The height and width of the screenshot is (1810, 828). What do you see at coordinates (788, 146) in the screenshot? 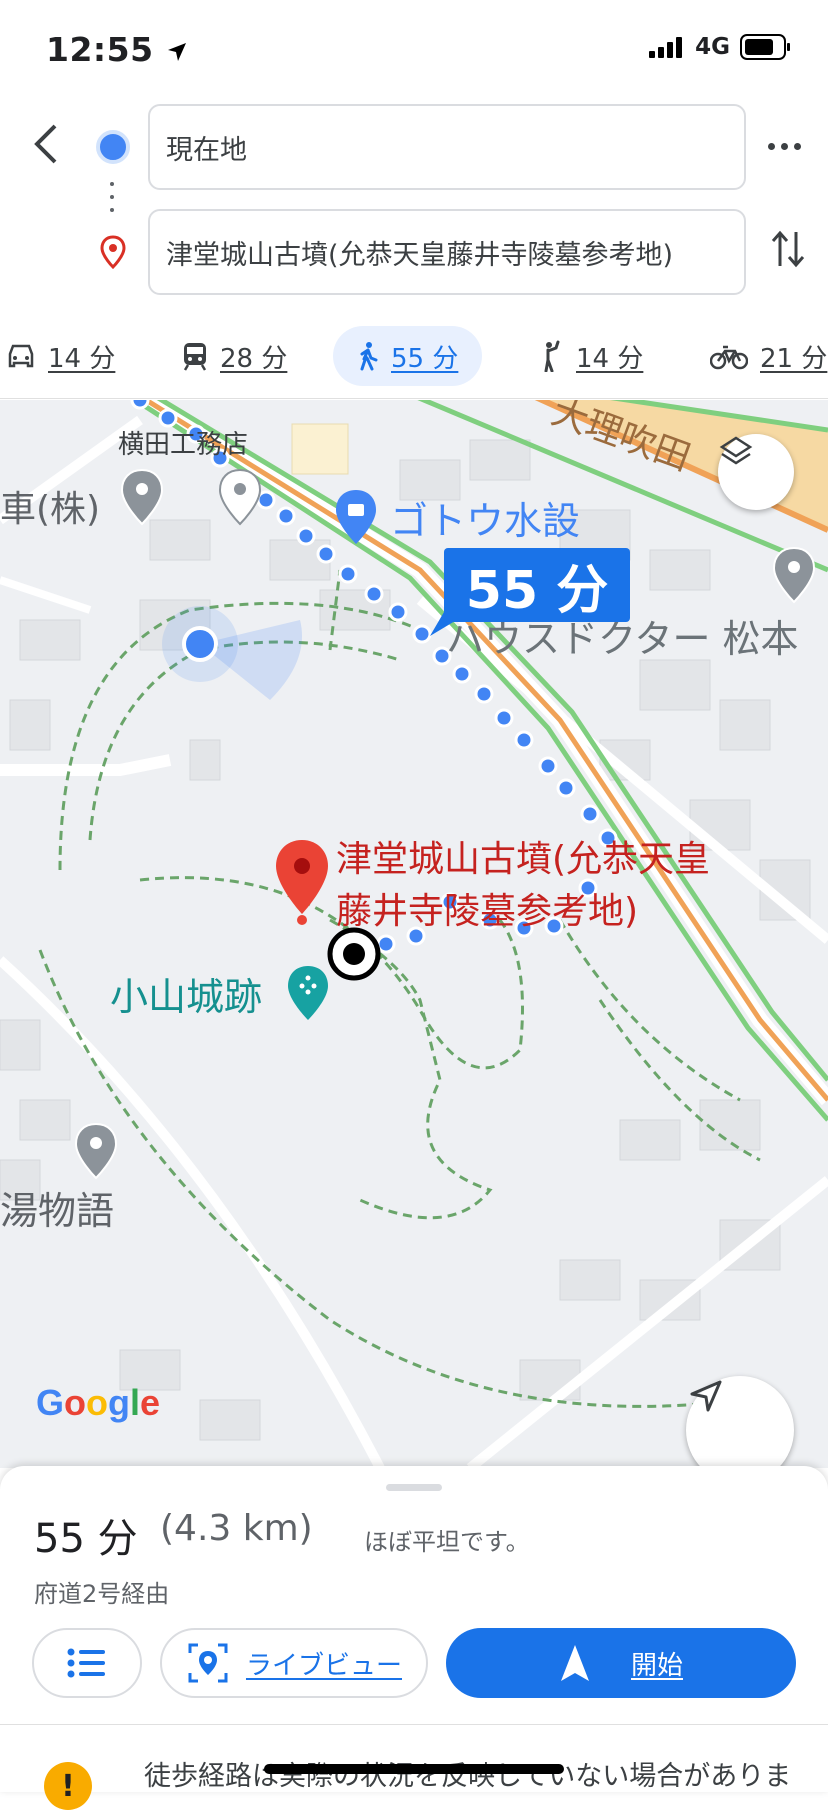
I see `more-options-button` at bounding box center [788, 146].